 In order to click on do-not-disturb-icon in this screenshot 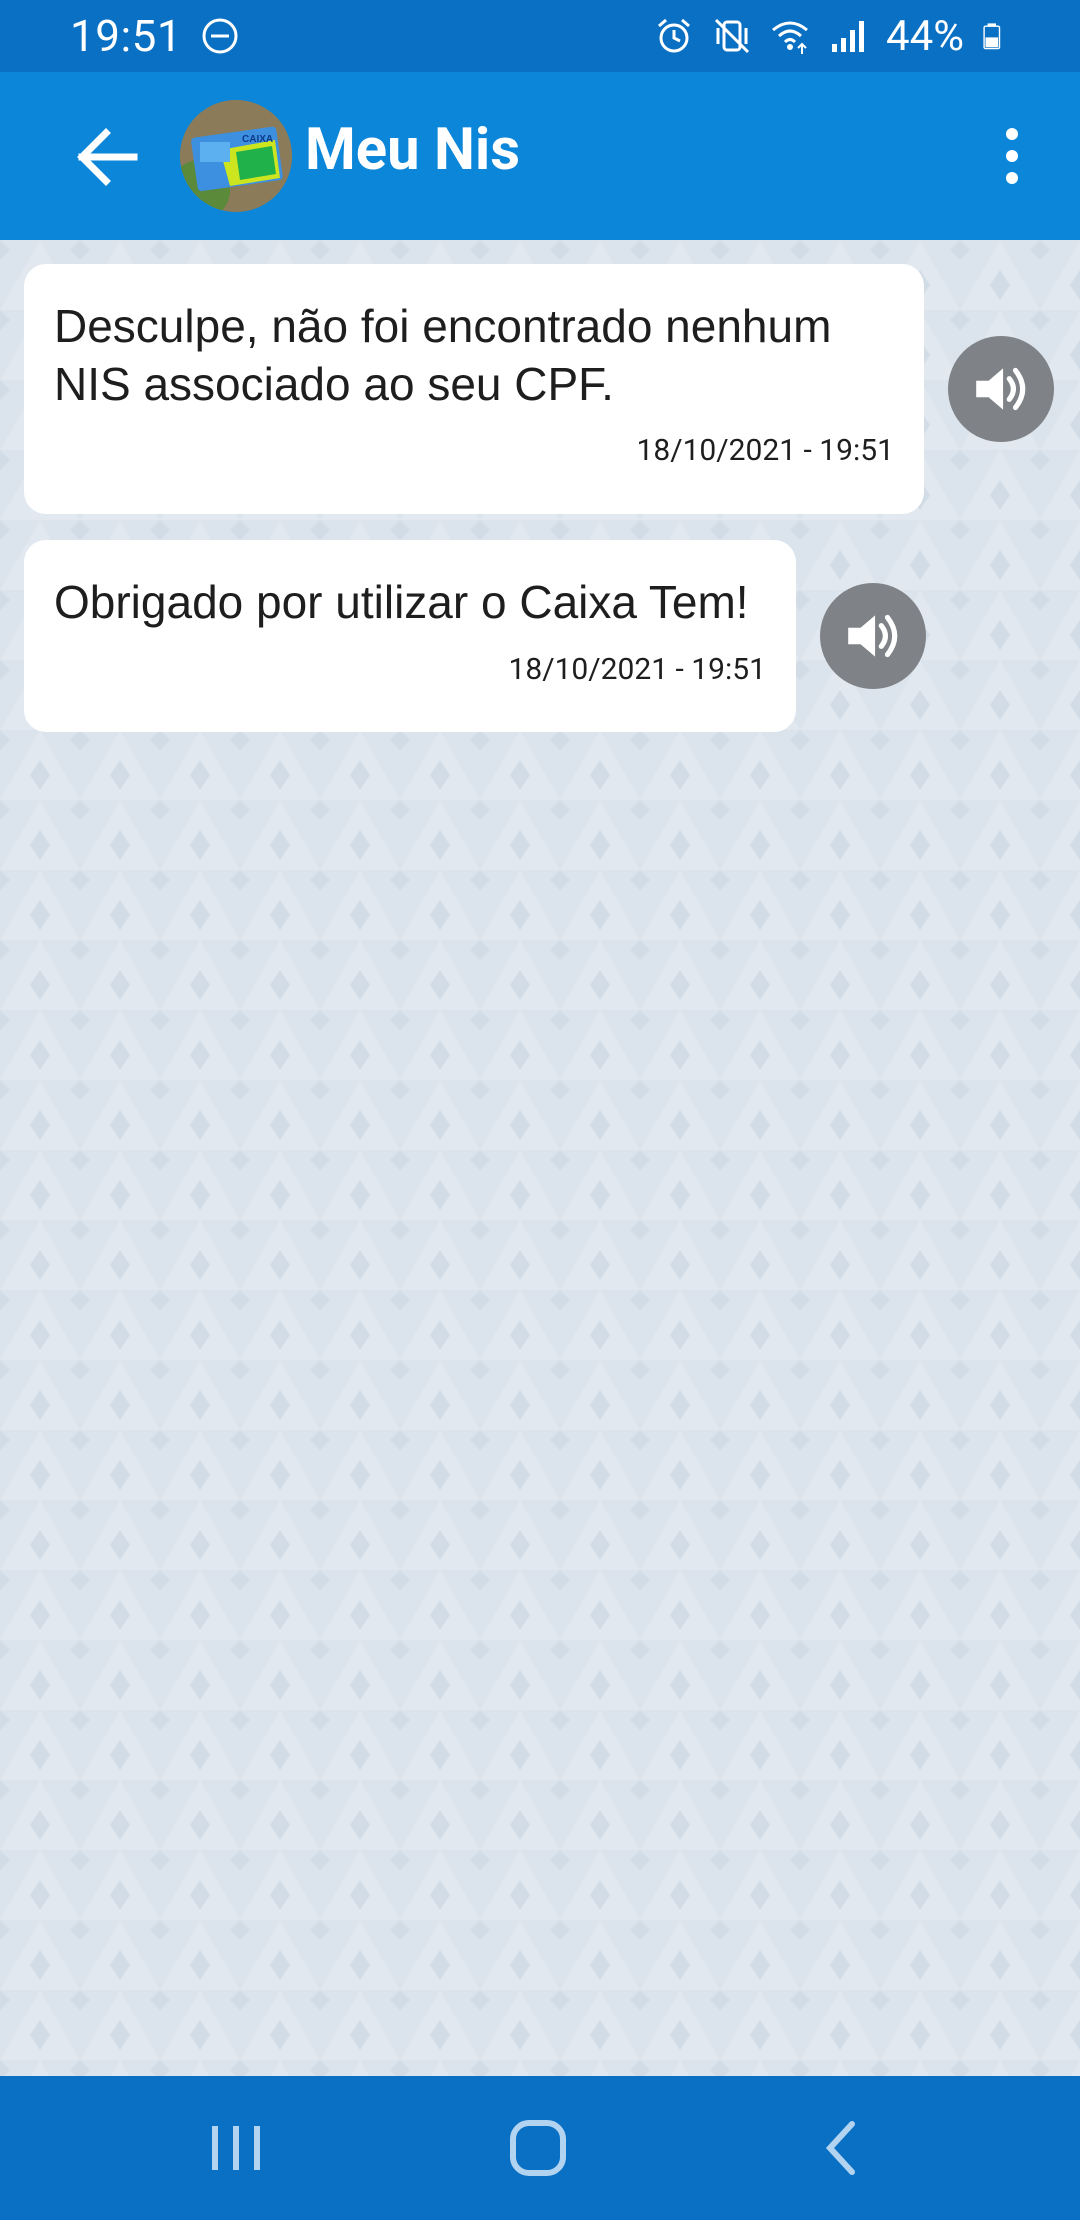, I will do `click(220, 36)`.